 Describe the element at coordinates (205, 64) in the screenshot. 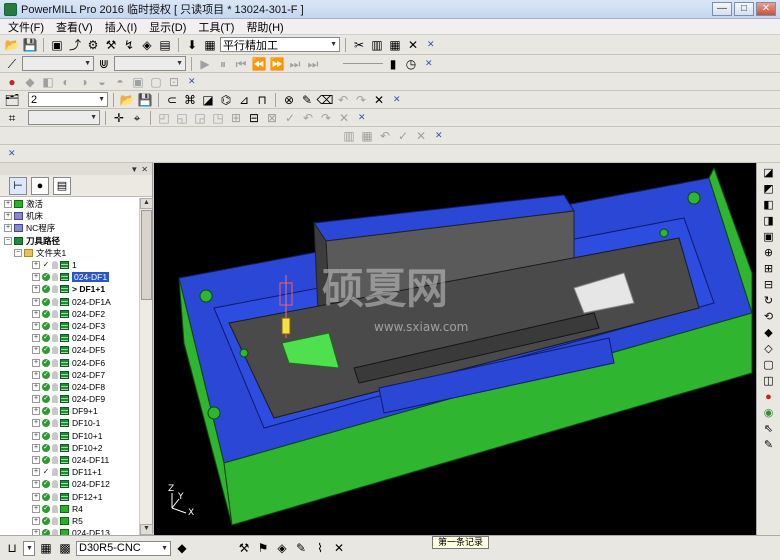

I see `play-icon: ▶` at that location.